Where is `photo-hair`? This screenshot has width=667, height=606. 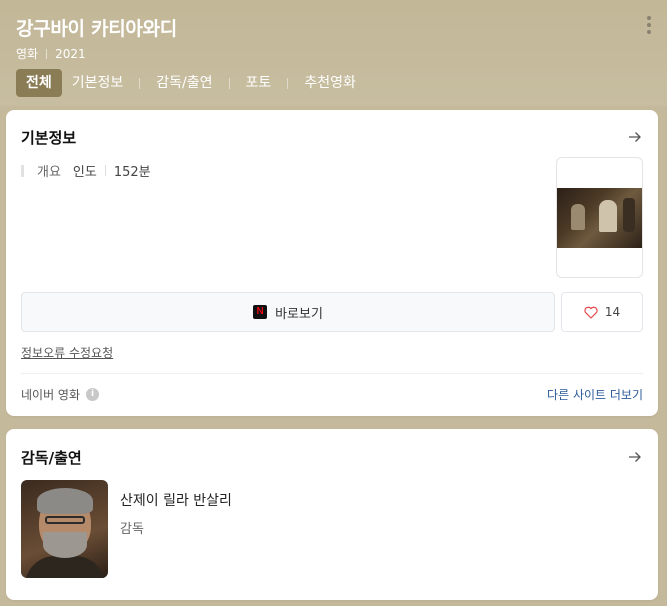 photo-hair is located at coordinates (65, 501).